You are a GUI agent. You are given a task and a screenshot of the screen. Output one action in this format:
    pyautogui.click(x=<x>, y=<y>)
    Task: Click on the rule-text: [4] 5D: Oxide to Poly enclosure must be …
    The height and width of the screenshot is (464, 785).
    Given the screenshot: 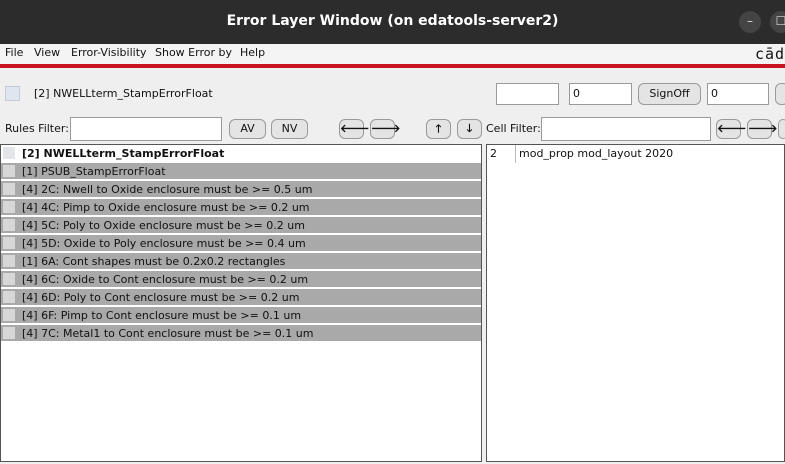 What is the action you would take?
    pyautogui.click(x=164, y=243)
    